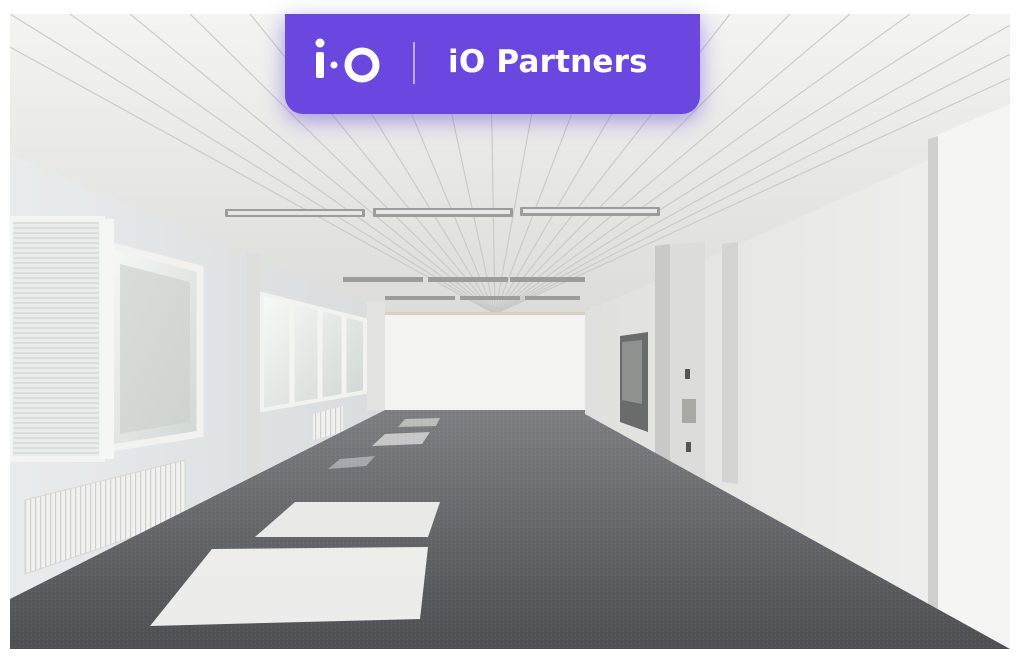 The height and width of the screenshot is (659, 1019). What do you see at coordinates (548, 62) in the screenshot?
I see `brand-name: iO Partners` at bounding box center [548, 62].